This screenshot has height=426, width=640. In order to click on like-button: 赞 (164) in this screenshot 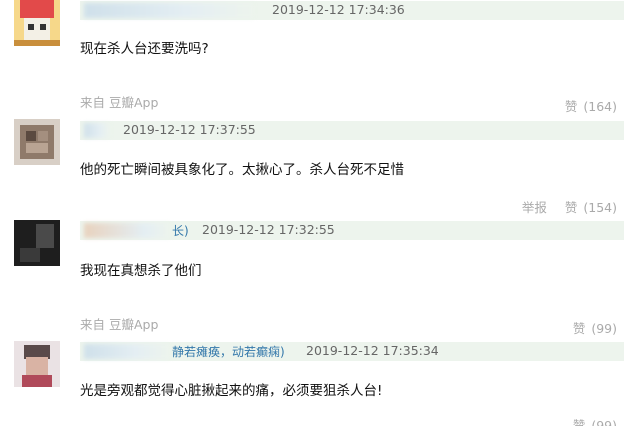, I will do `click(591, 106)`.